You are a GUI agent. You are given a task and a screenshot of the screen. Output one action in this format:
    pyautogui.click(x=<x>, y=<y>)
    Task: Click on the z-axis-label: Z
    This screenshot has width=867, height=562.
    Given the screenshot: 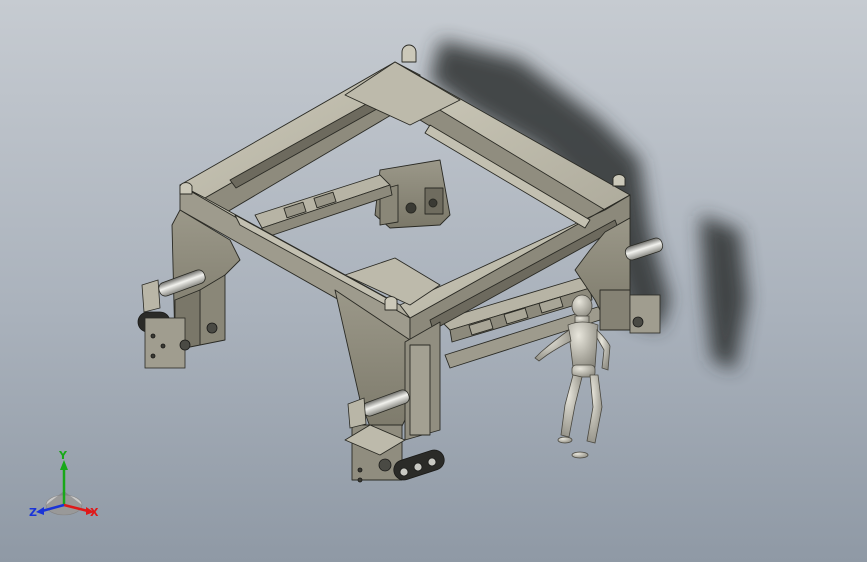 What is the action you would take?
    pyautogui.click(x=33, y=512)
    